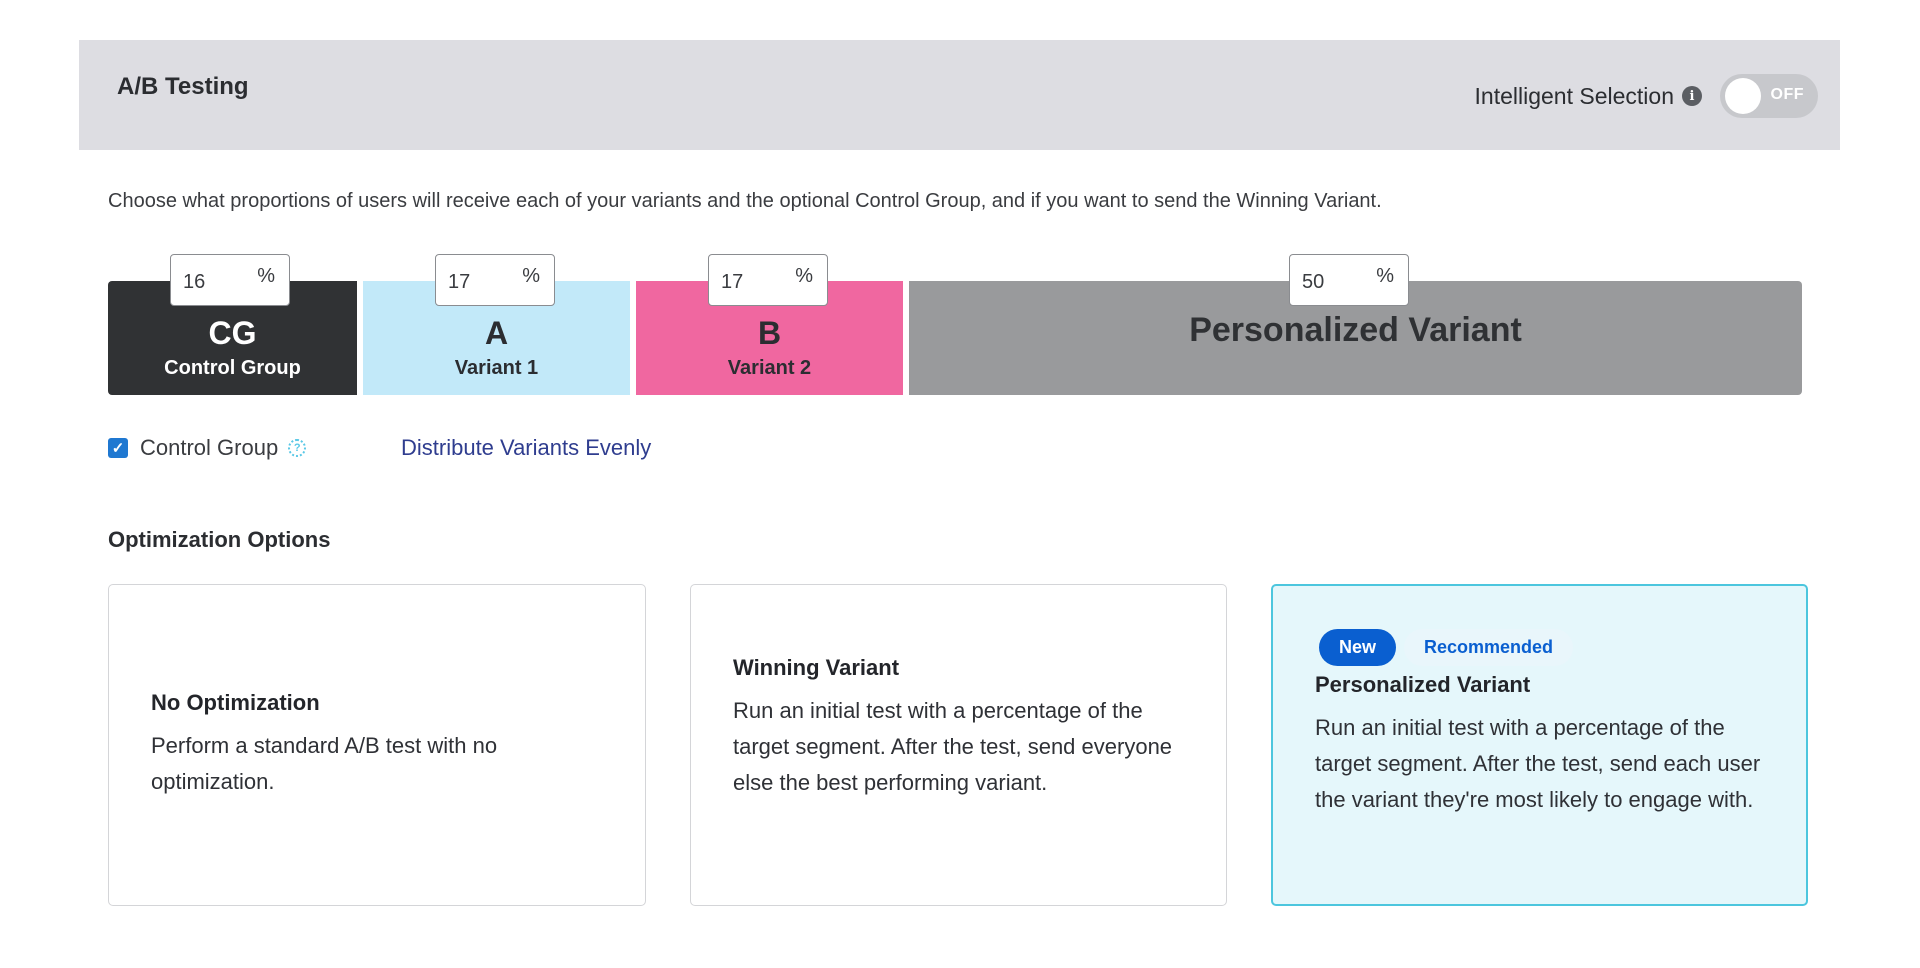 The image size is (1920, 968). What do you see at coordinates (219, 539) in the screenshot?
I see `optimization-options-title: Optimization Options` at bounding box center [219, 539].